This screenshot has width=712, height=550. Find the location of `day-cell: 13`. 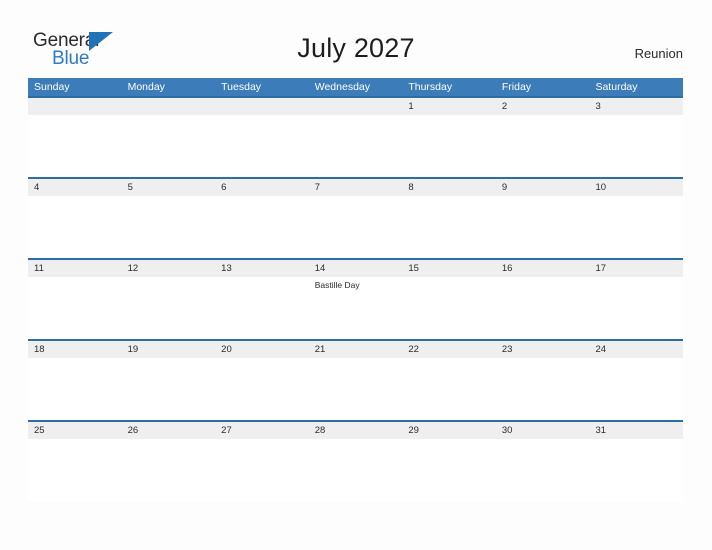

day-cell: 13 is located at coordinates (262, 268).